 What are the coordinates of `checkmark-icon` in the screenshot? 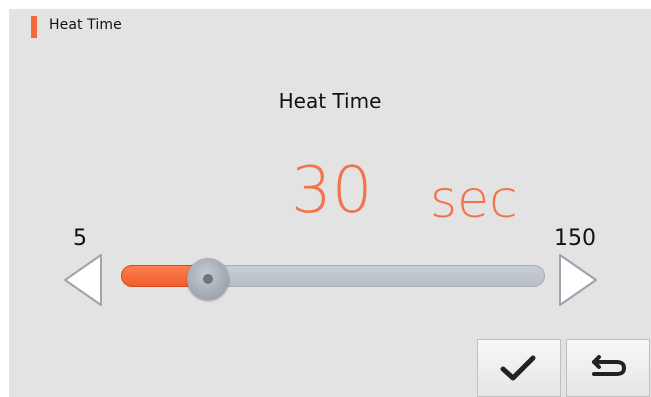 It's located at (518, 368).